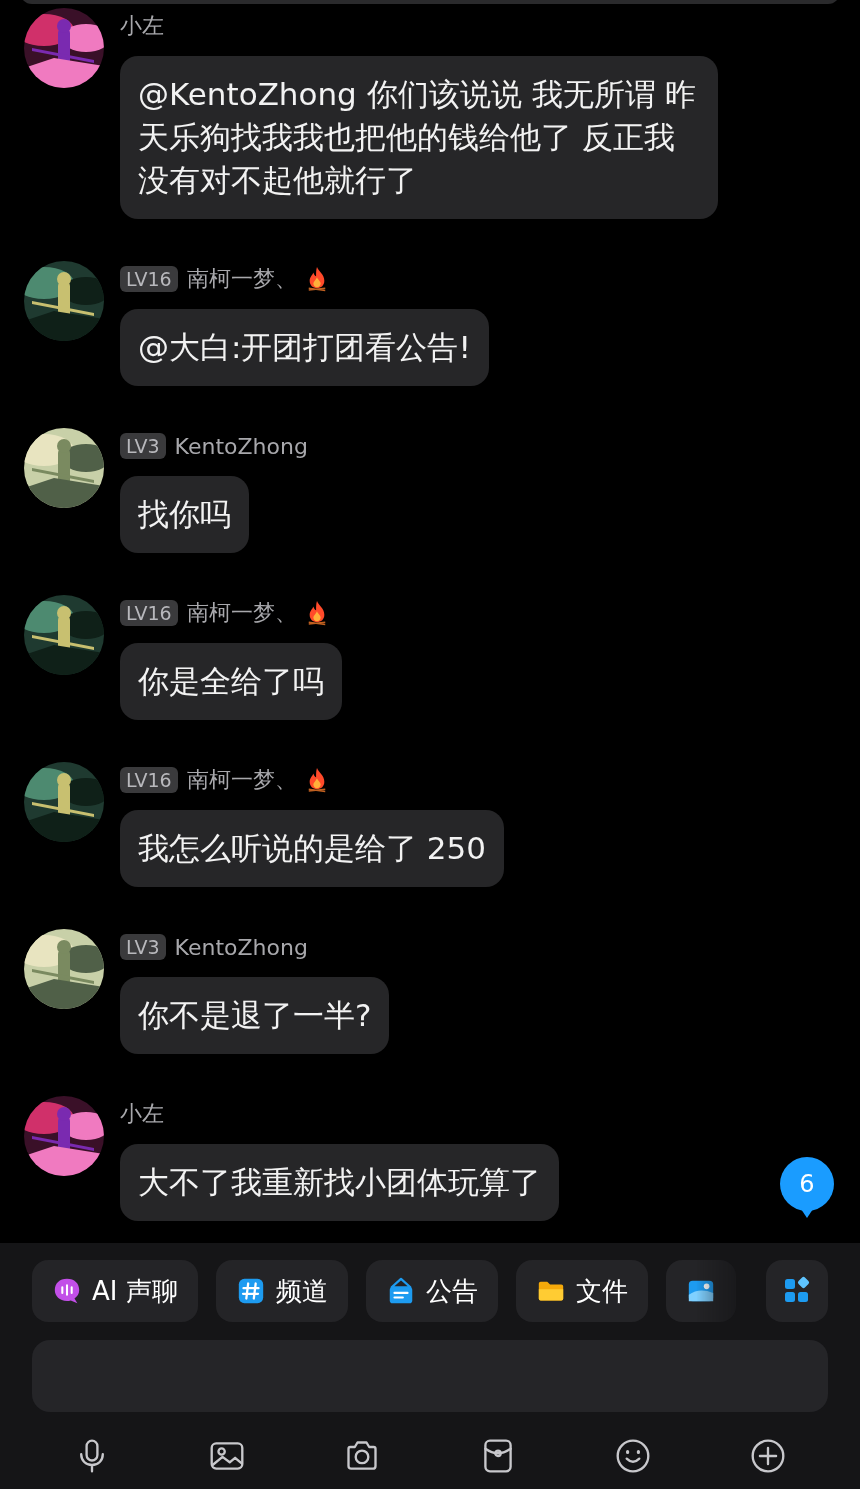 The image size is (860, 1489). I want to click on message-bubble: @KentoZhong 你们该说说 我无所谓 昨天乐狗找我我也把他的钱给他了 反正我没有对不起他就行了, so click(419, 137).